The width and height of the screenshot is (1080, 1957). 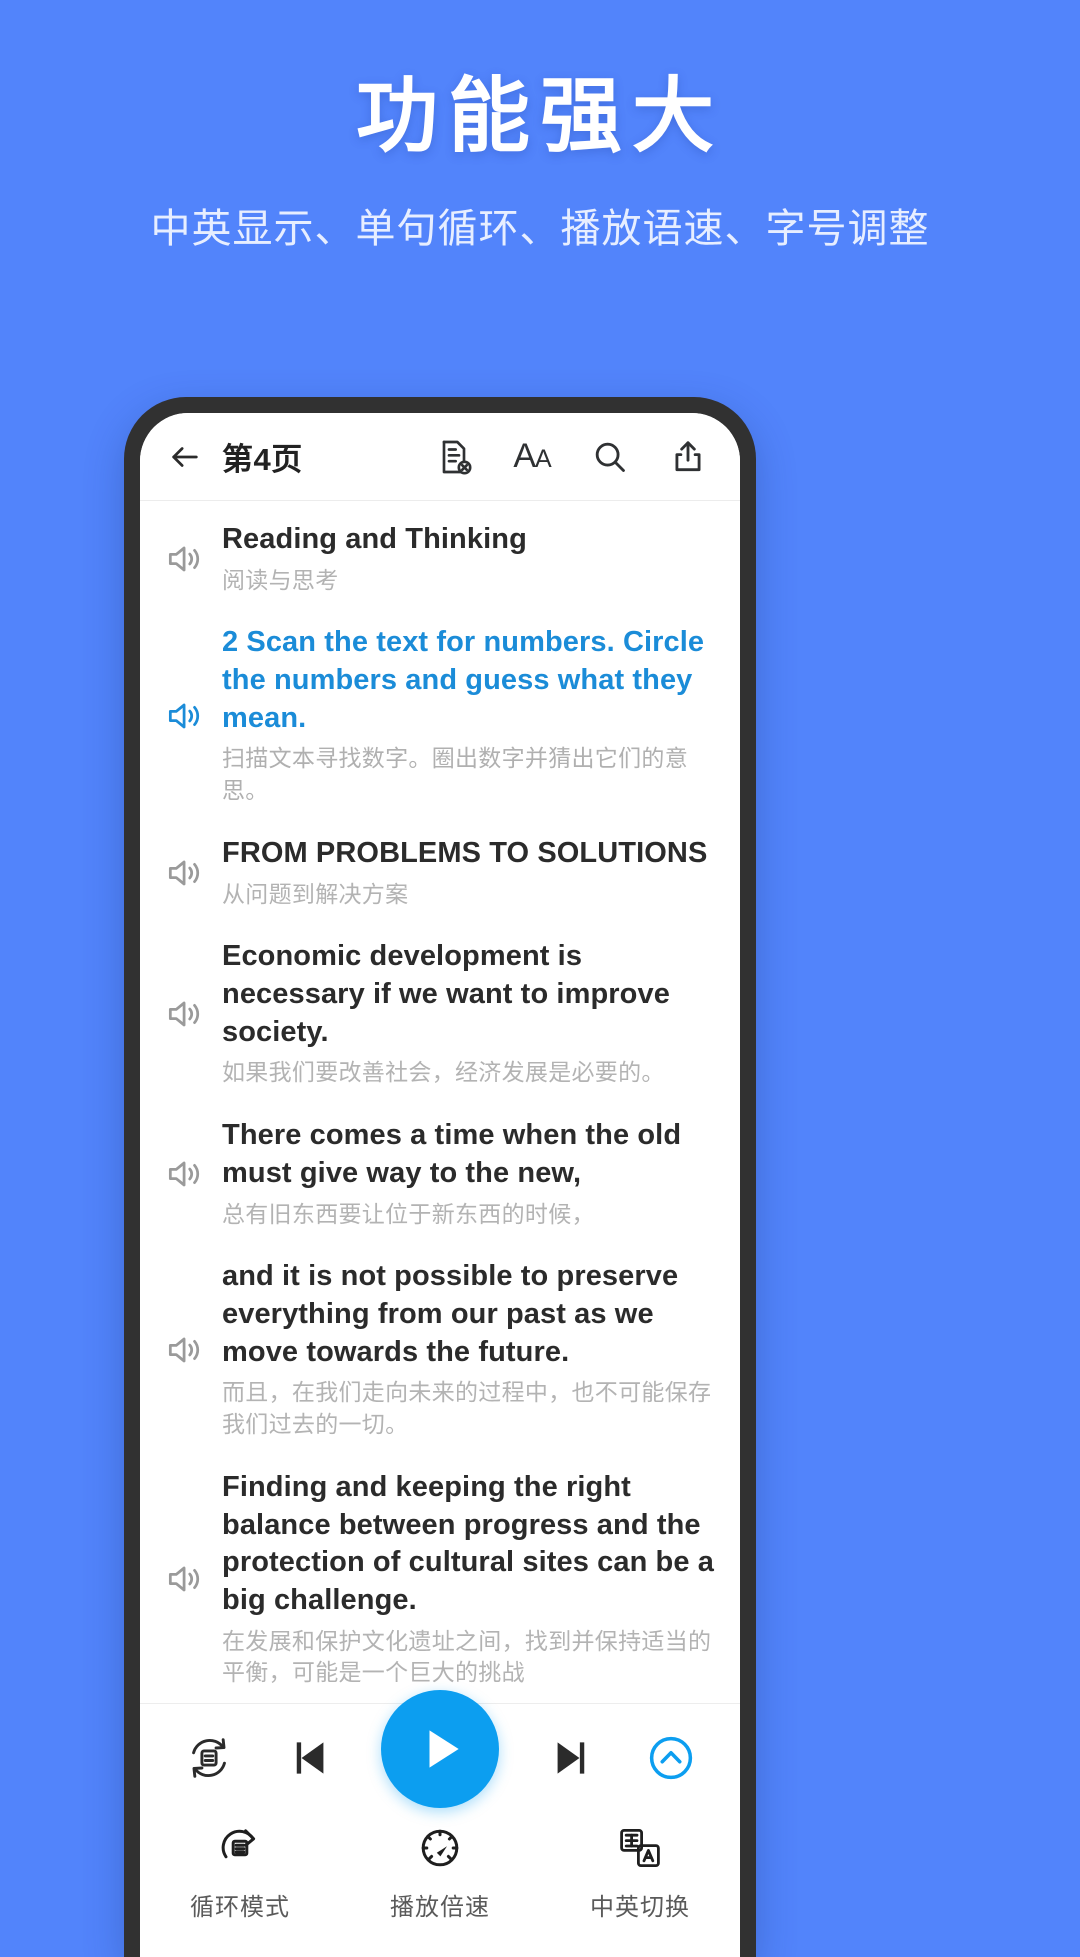 What do you see at coordinates (457, 457) in the screenshot?
I see `clear-note-icon` at bounding box center [457, 457].